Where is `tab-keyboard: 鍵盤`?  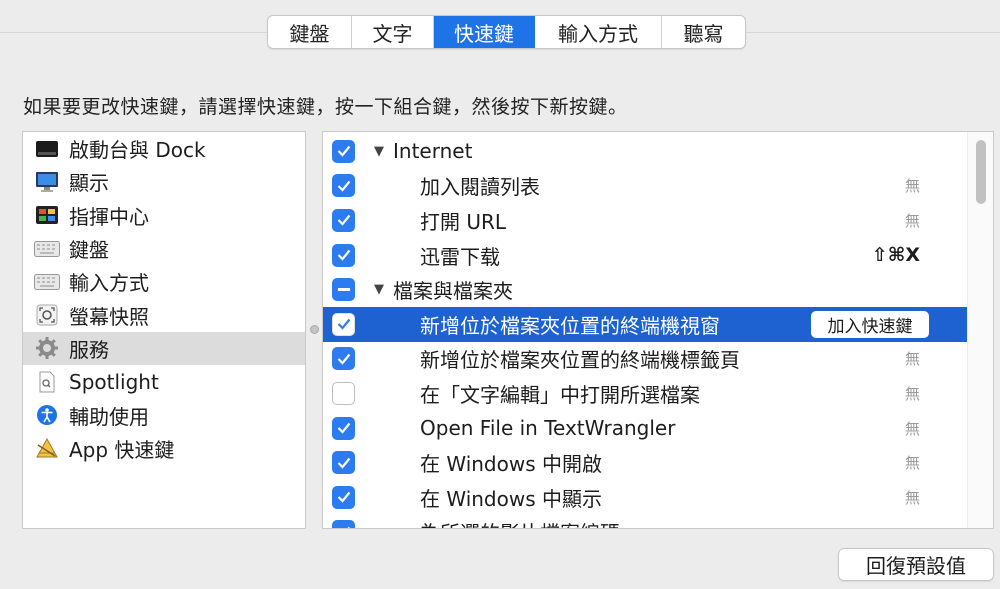
tab-keyboard: 鍵盤 is located at coordinates (310, 32).